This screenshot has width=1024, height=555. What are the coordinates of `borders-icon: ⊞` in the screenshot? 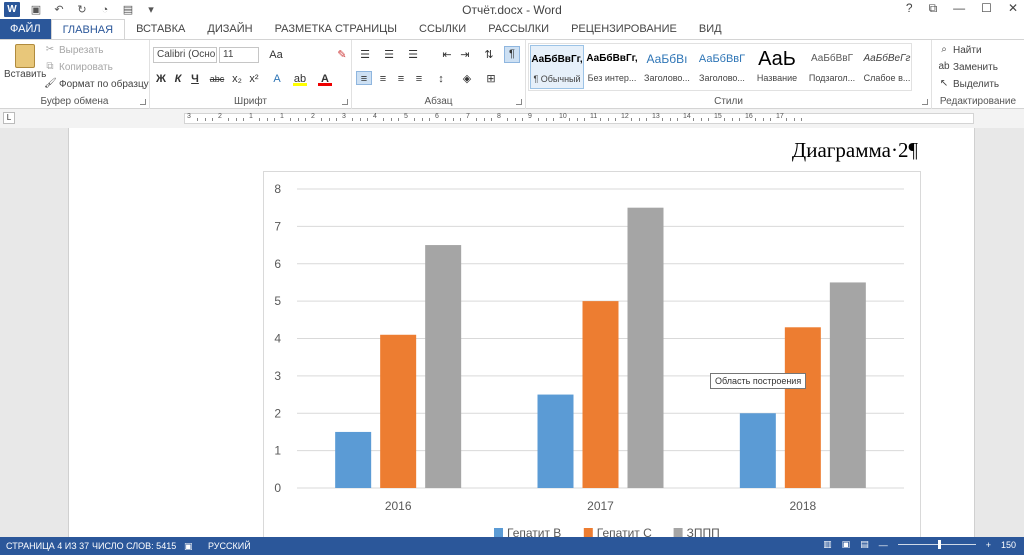 It's located at (491, 79).